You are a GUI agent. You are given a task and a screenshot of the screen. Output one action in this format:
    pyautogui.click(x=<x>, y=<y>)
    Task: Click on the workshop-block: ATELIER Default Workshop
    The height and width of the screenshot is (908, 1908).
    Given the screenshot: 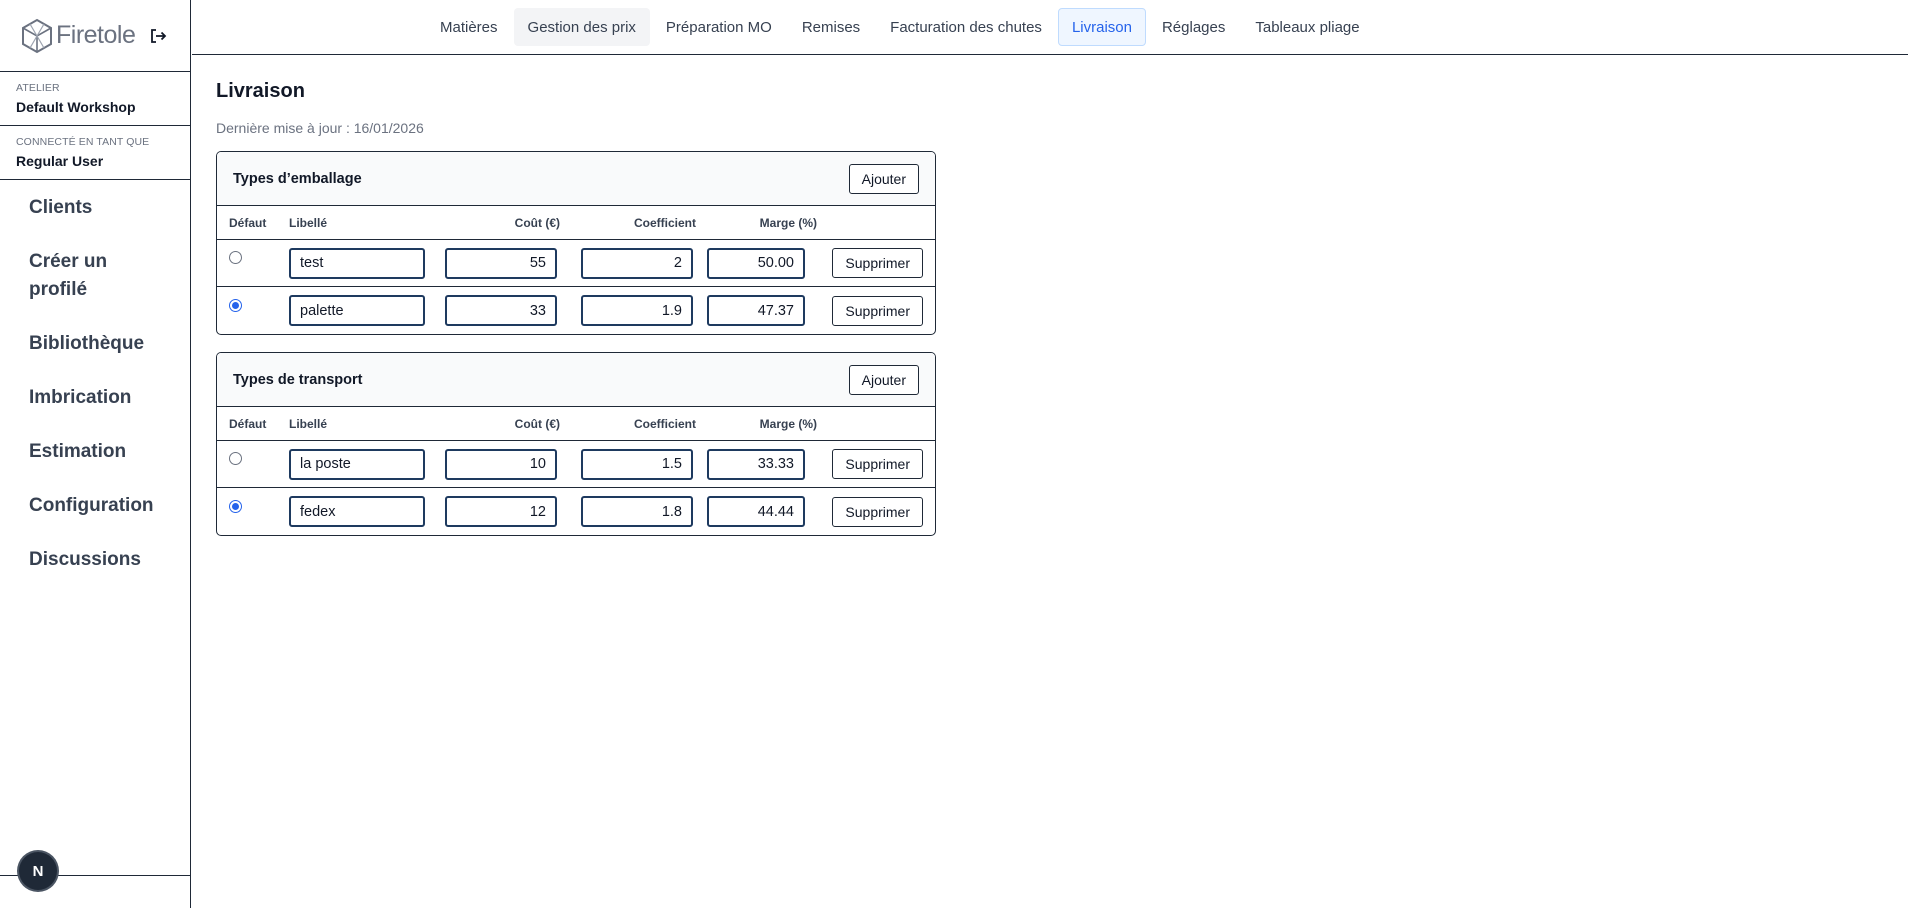 What is the action you would take?
    pyautogui.click(x=95, y=99)
    